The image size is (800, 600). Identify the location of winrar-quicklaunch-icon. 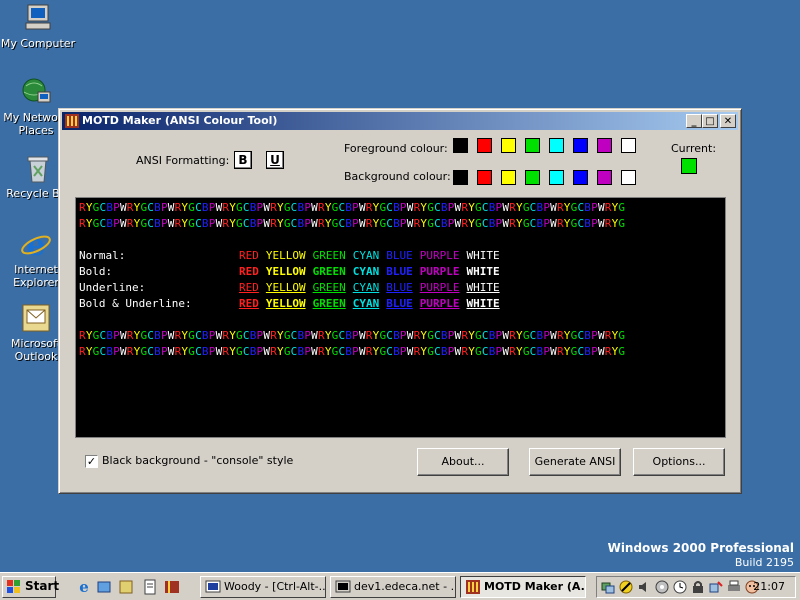
(172, 587).